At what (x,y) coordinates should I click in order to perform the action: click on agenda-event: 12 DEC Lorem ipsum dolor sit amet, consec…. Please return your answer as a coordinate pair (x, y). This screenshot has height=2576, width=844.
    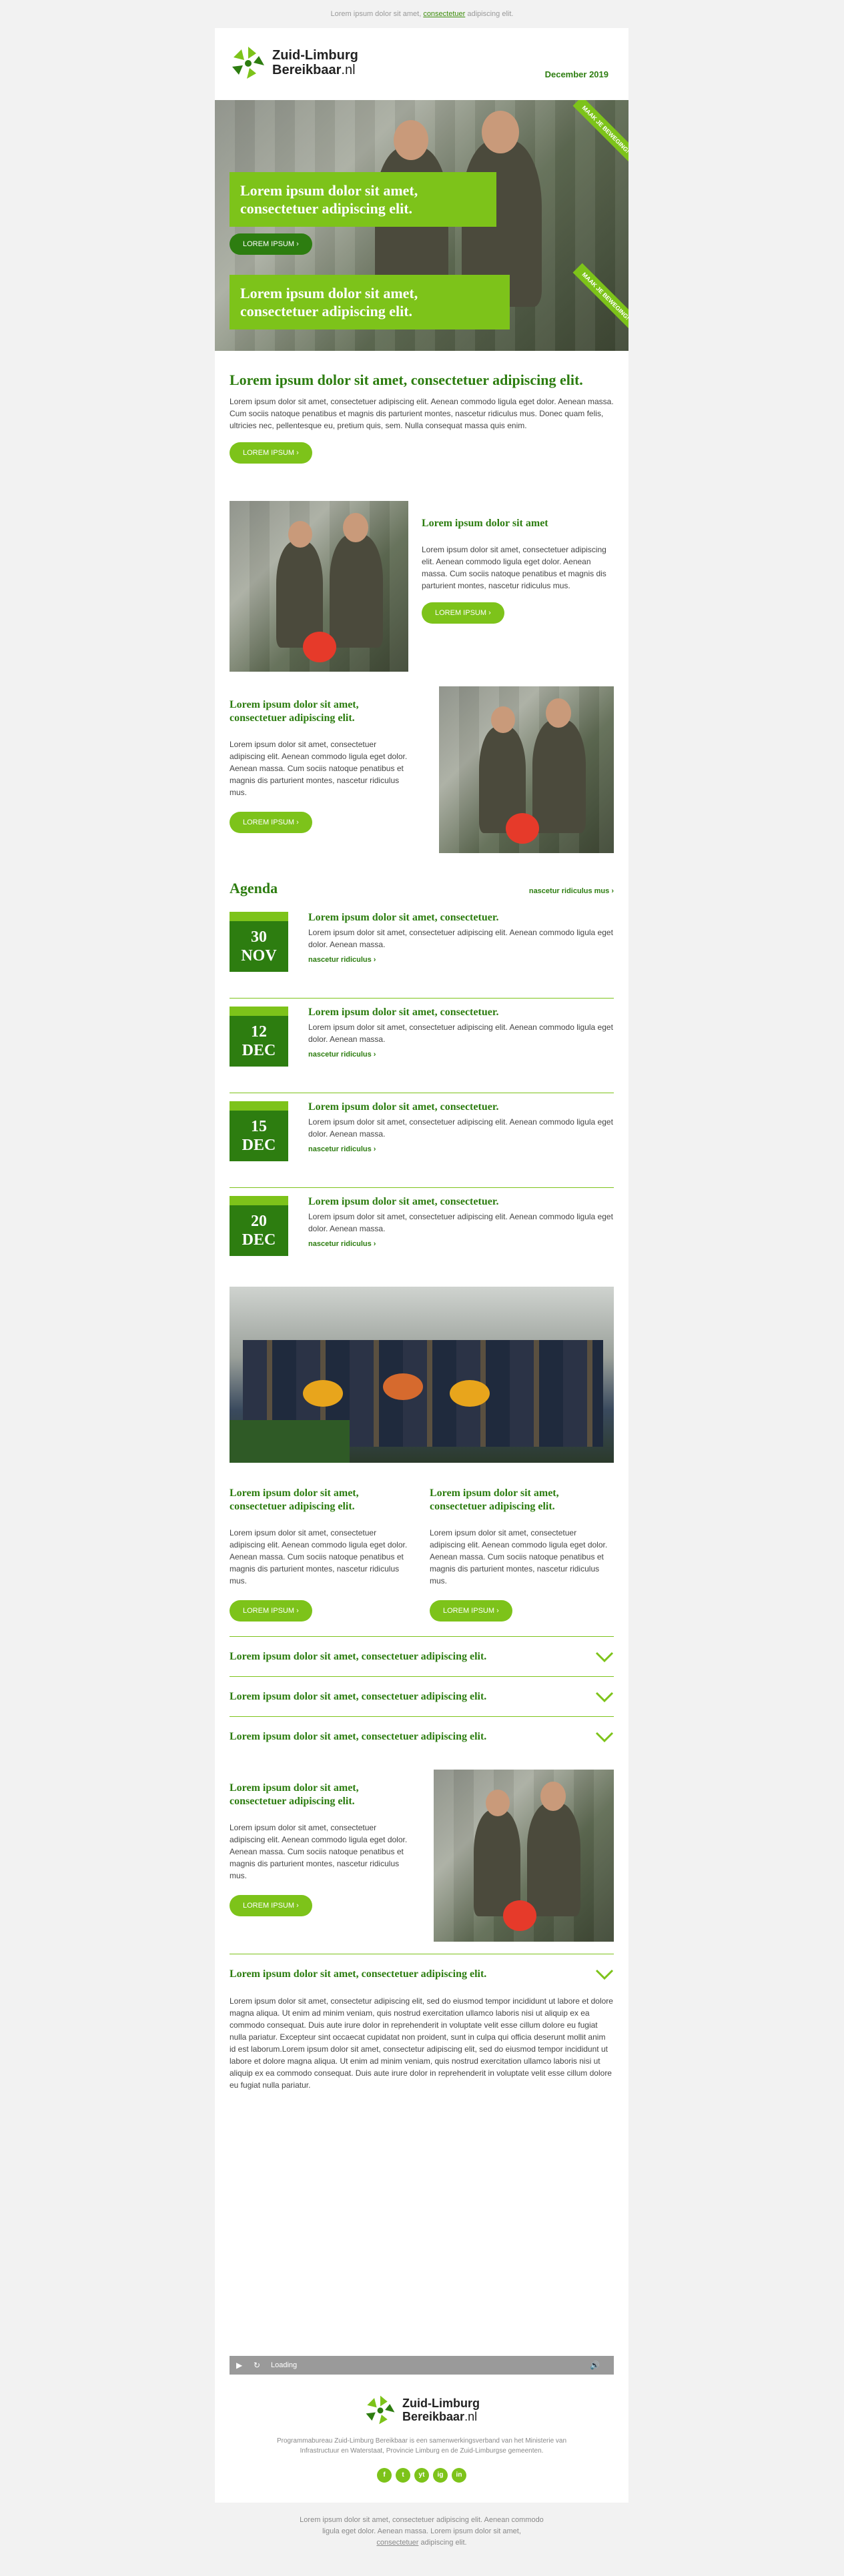
    Looking at the image, I should click on (422, 1046).